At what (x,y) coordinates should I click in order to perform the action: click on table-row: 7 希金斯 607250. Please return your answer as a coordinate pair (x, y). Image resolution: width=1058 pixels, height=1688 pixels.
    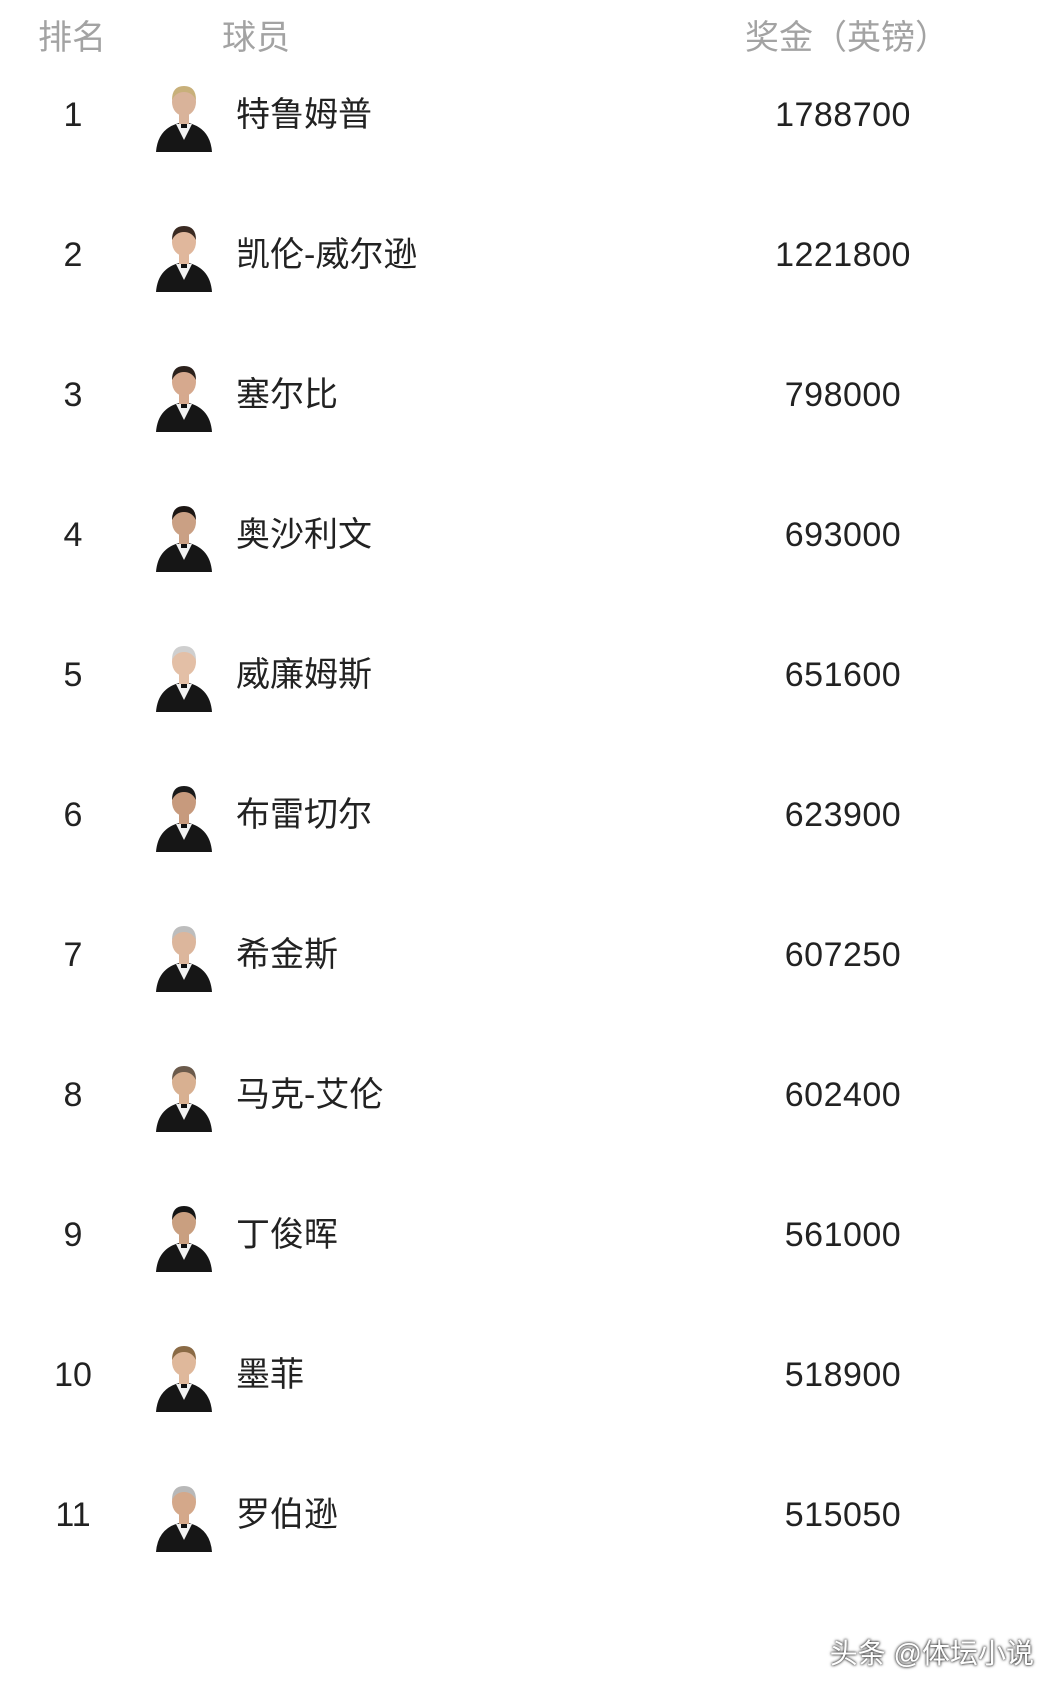
    Looking at the image, I should click on (529, 955).